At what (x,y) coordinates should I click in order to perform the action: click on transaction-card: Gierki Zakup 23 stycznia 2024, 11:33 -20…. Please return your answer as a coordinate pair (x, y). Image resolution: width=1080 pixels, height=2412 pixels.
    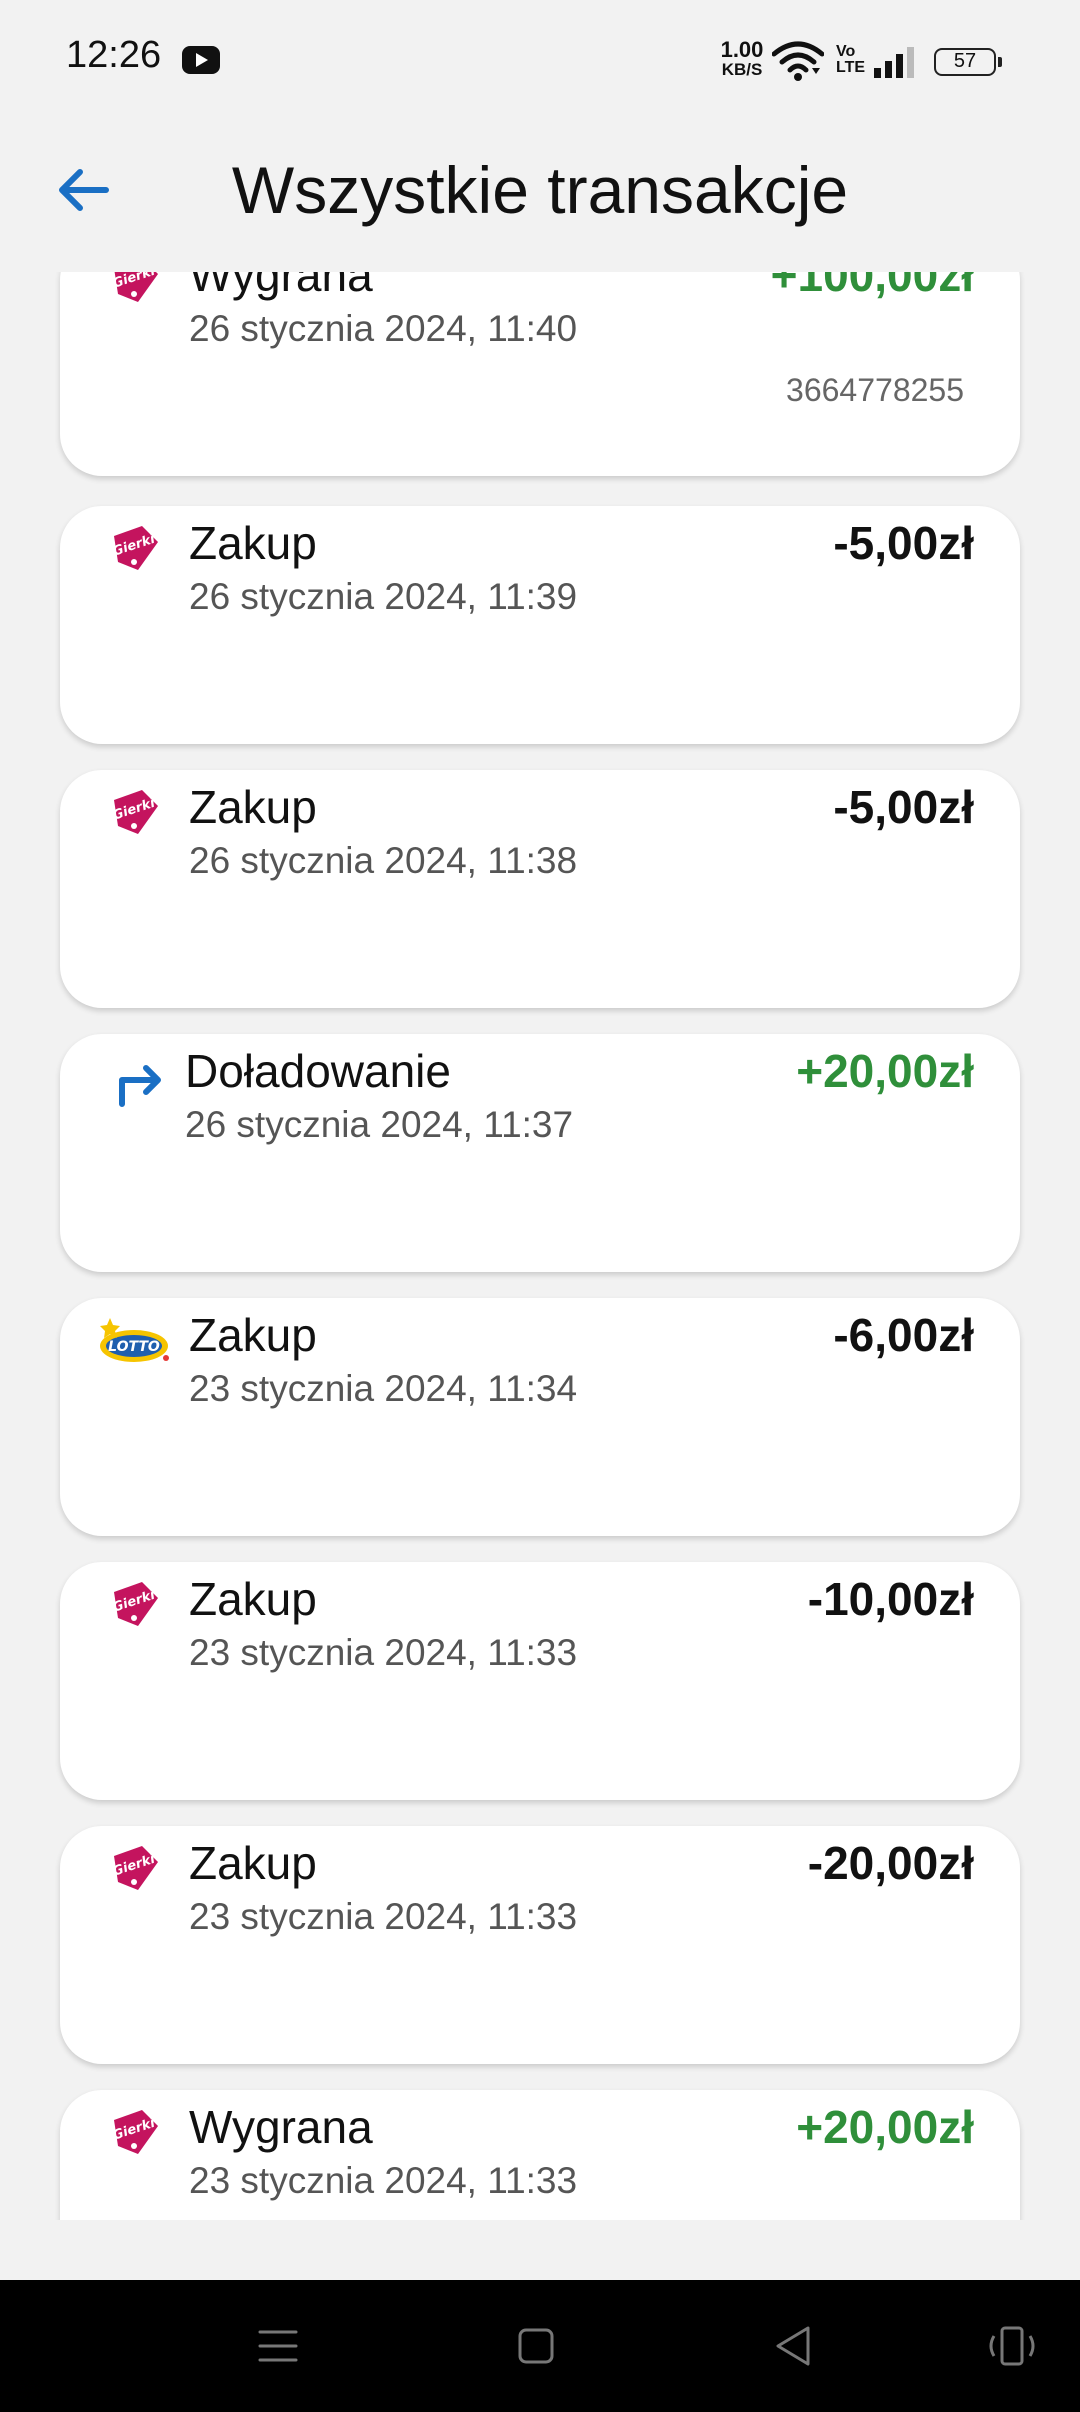
    Looking at the image, I should click on (540, 1945).